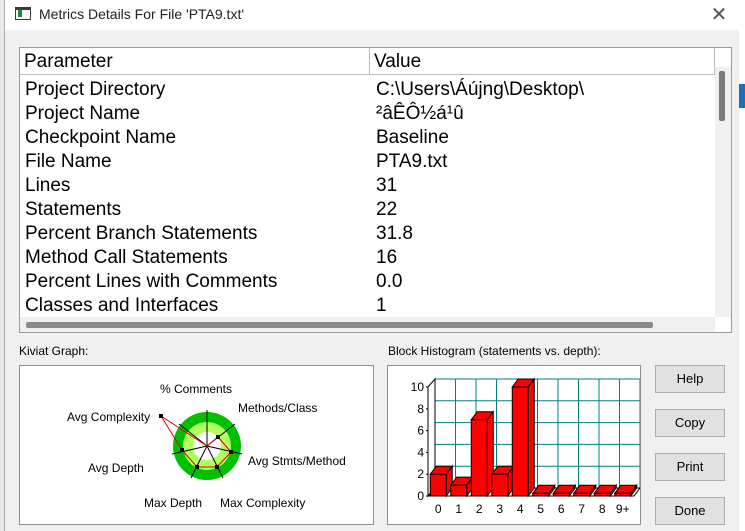 This screenshot has height=531, width=745. Describe the element at coordinates (542, 61) in the screenshot. I see `column-header-value: Value` at that location.